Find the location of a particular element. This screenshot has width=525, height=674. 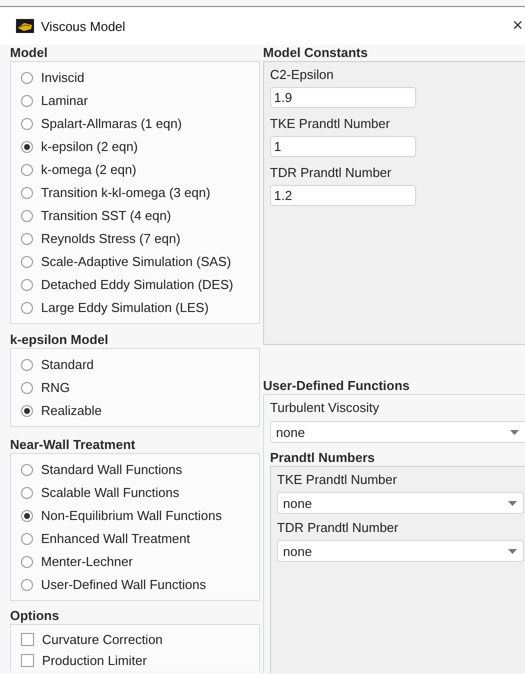

radio-label: Enhanced Wall Treatment is located at coordinates (115, 538).